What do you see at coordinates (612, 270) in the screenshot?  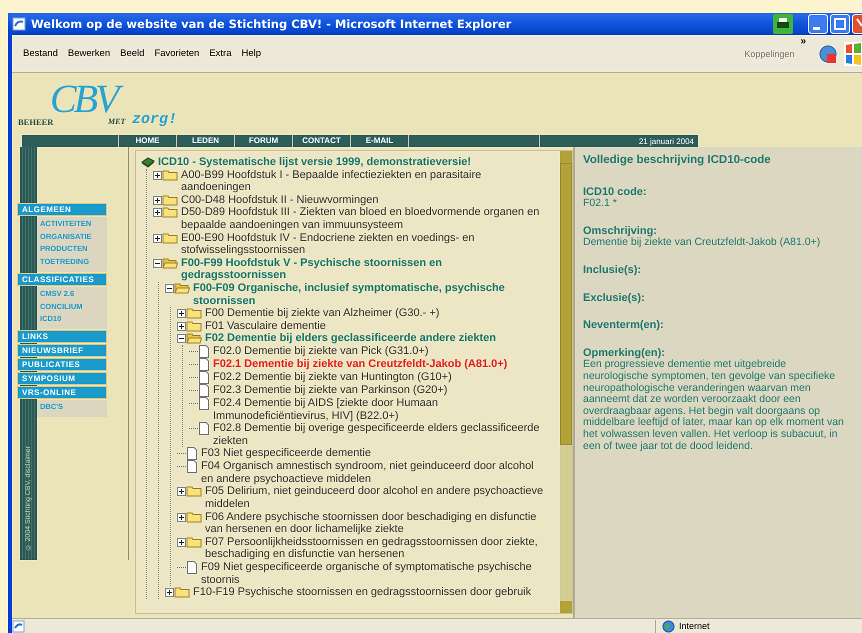 I see `field-label: Inclusie(s):` at bounding box center [612, 270].